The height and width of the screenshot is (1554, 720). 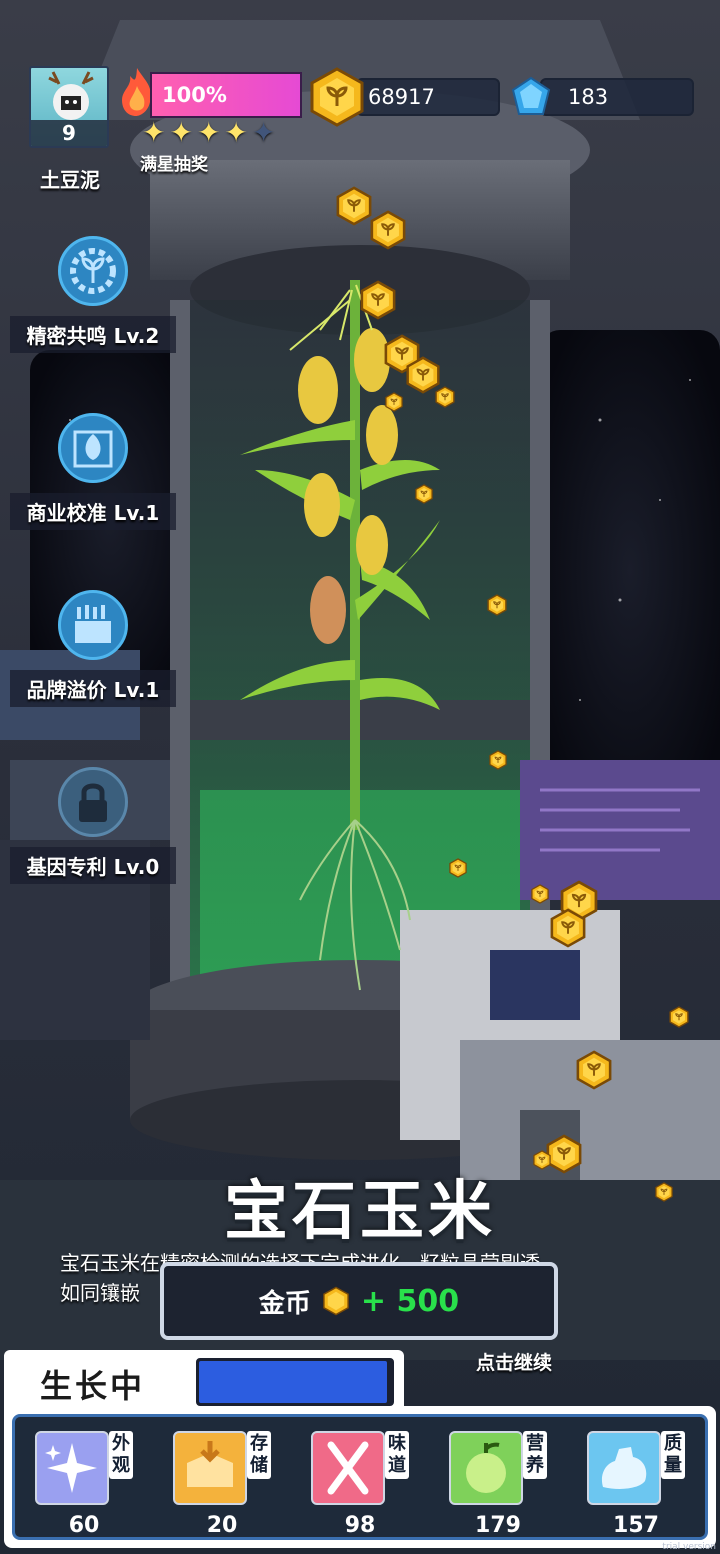 I want to click on growth-progress-fill, so click(x=293, y=1382).